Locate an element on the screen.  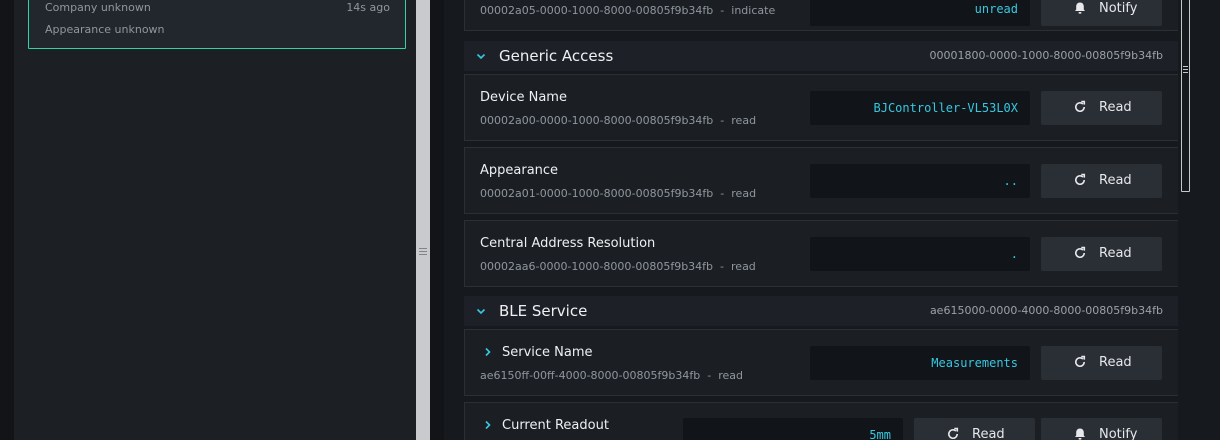
characteristic-name: Central Address Resolution is located at coordinates (568, 243).